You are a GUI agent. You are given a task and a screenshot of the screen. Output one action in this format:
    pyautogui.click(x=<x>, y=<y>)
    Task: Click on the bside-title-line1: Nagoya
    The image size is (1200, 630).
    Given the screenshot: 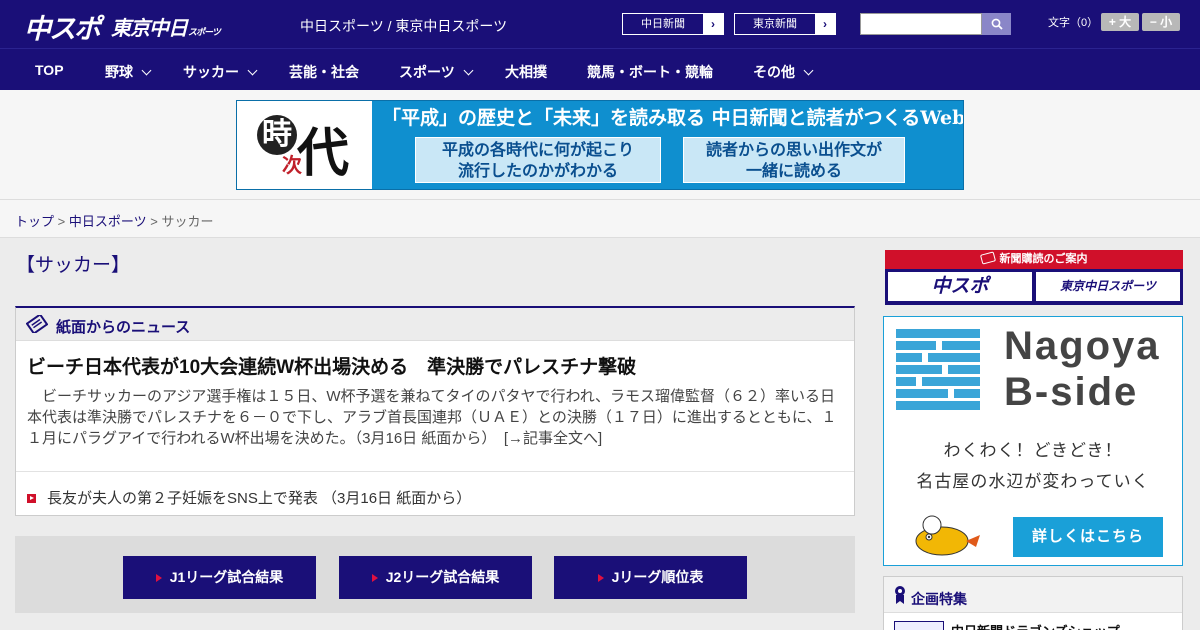 What is the action you would take?
    pyautogui.click(x=1082, y=346)
    